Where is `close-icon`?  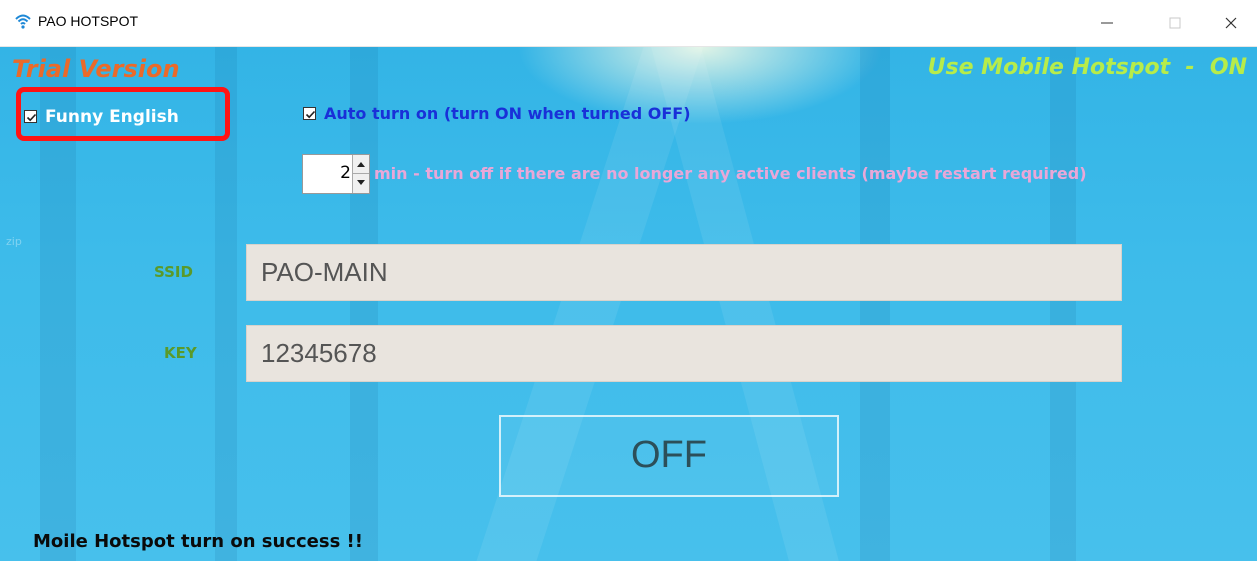 close-icon is located at coordinates (1231, 23).